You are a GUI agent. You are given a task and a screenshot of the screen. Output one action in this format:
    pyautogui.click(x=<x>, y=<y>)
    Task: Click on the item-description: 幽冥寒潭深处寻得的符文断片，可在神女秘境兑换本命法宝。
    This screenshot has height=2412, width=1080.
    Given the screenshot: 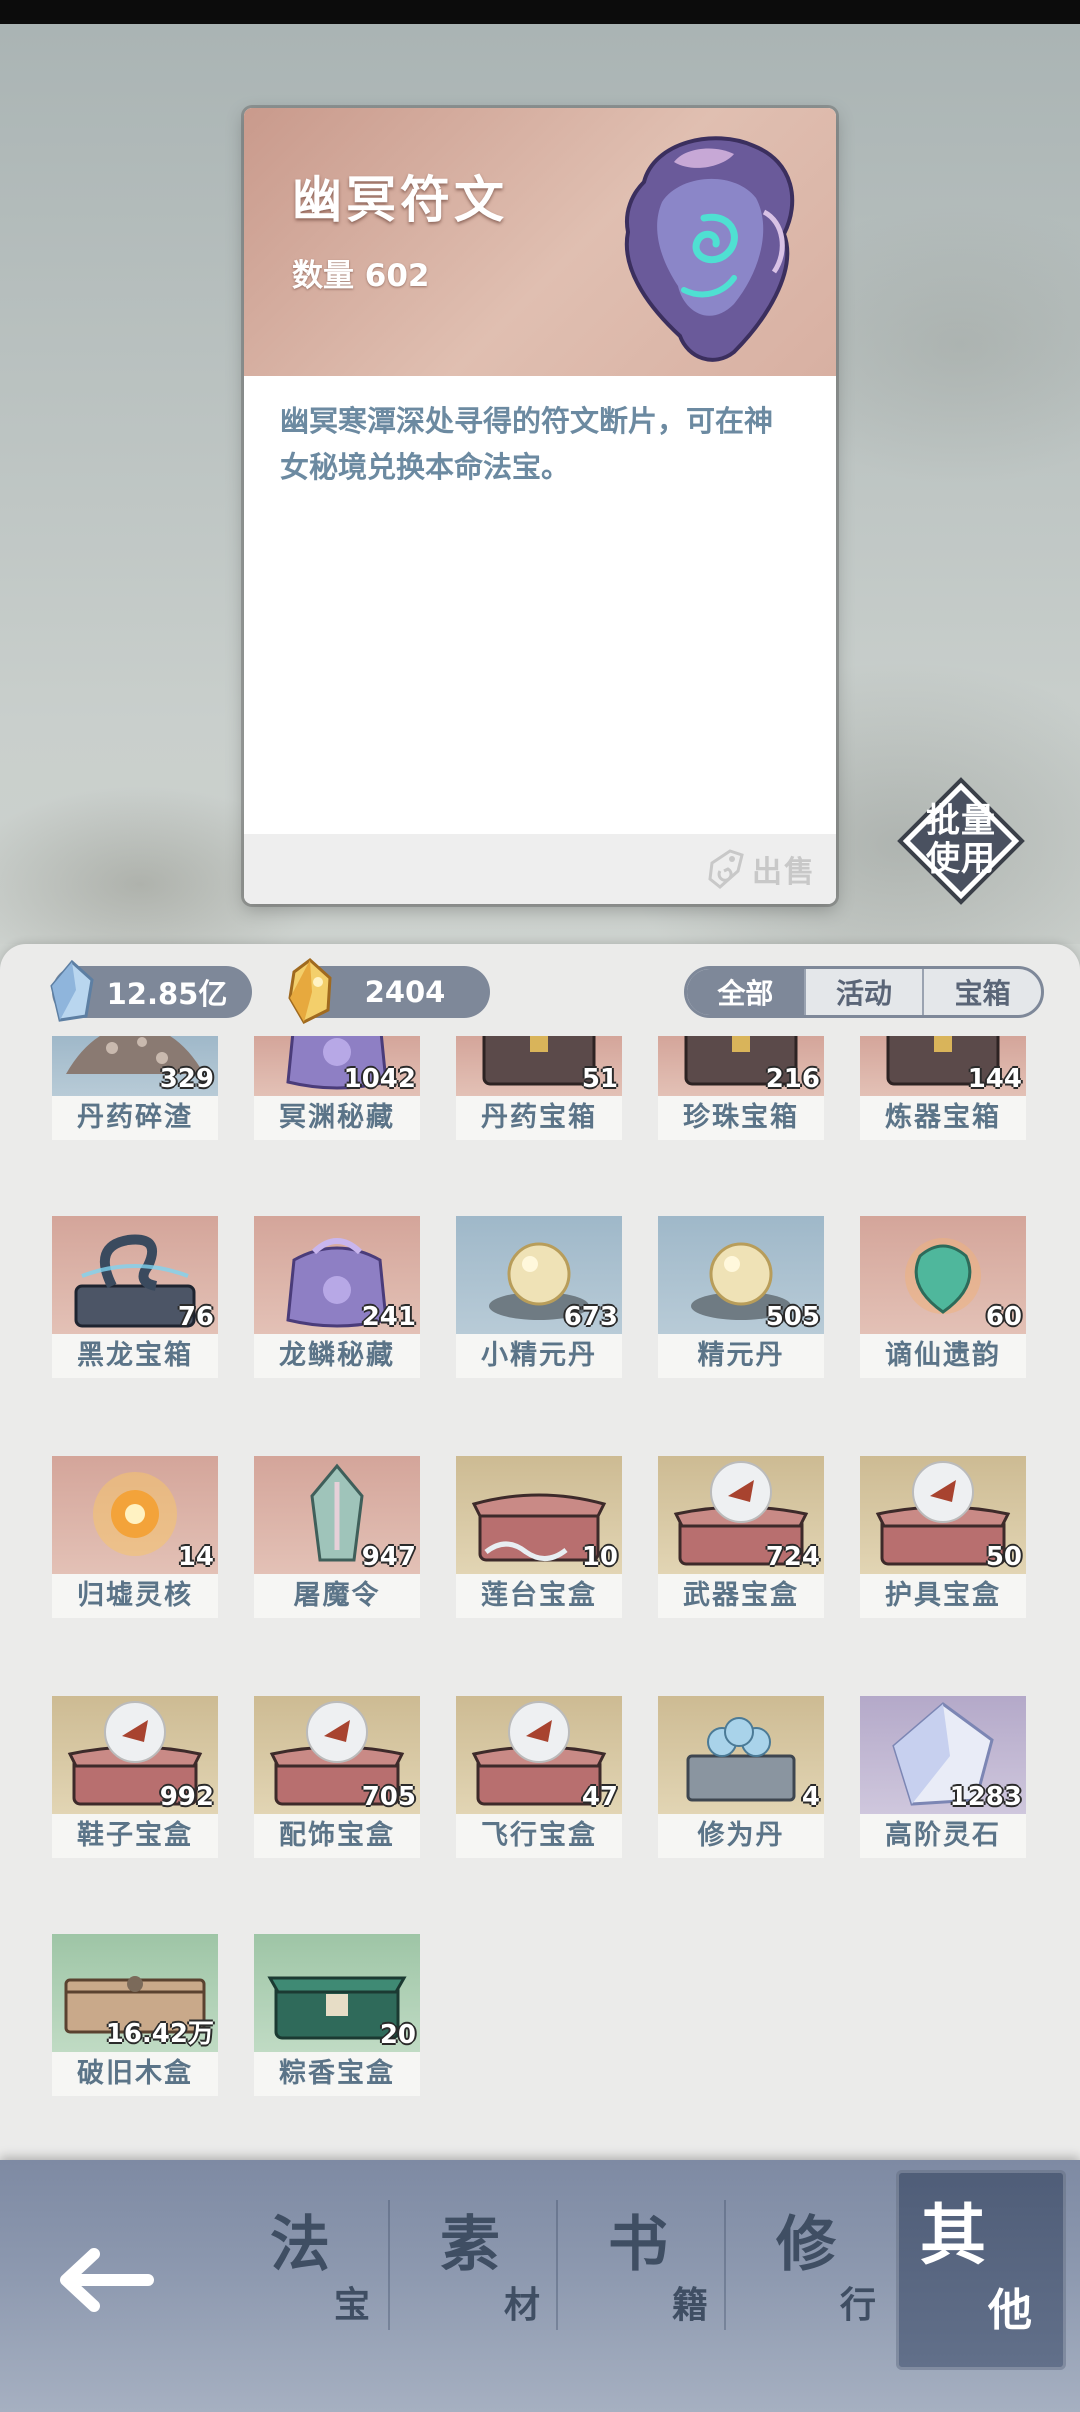 What is the action you would take?
    pyautogui.click(x=527, y=444)
    